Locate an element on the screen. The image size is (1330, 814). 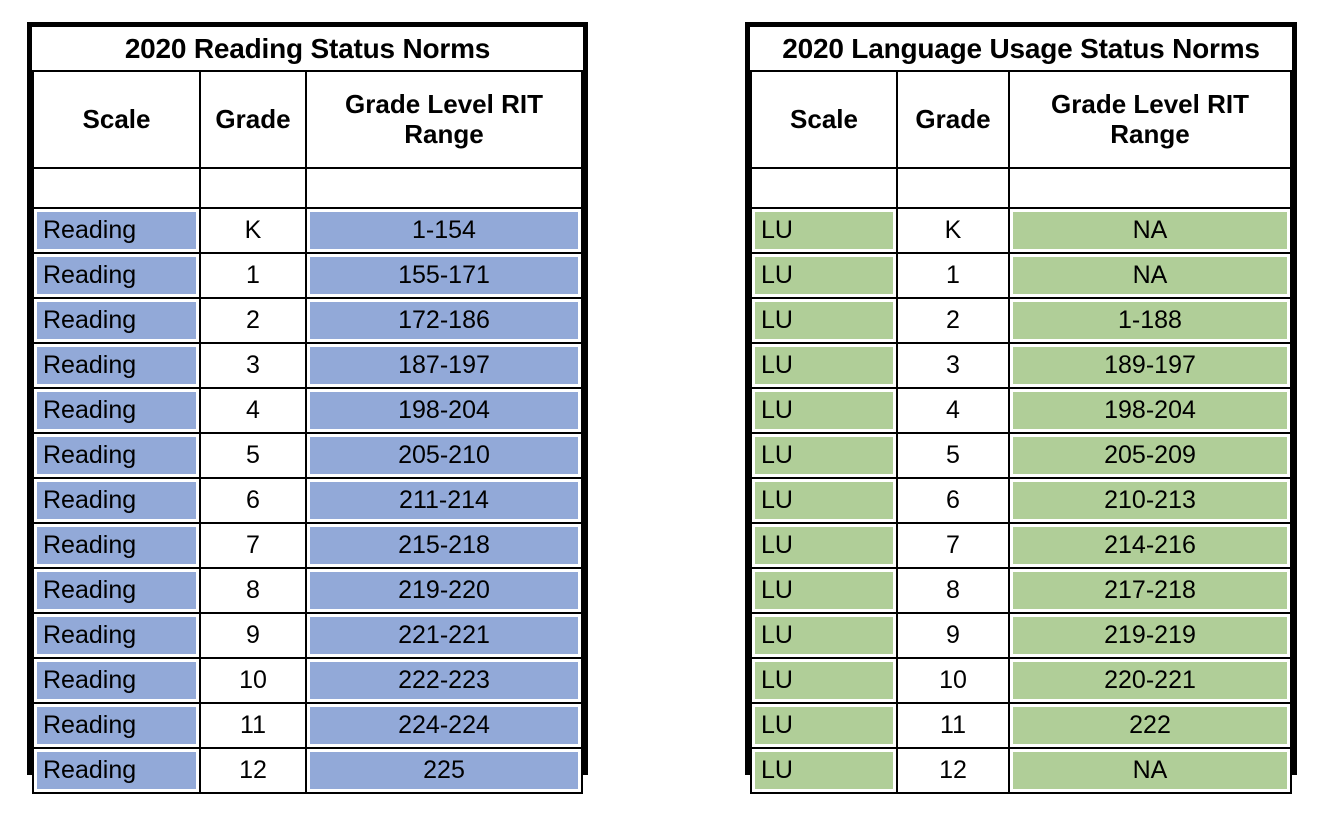
rit-range-value: 220-221 is located at coordinates (1150, 680).